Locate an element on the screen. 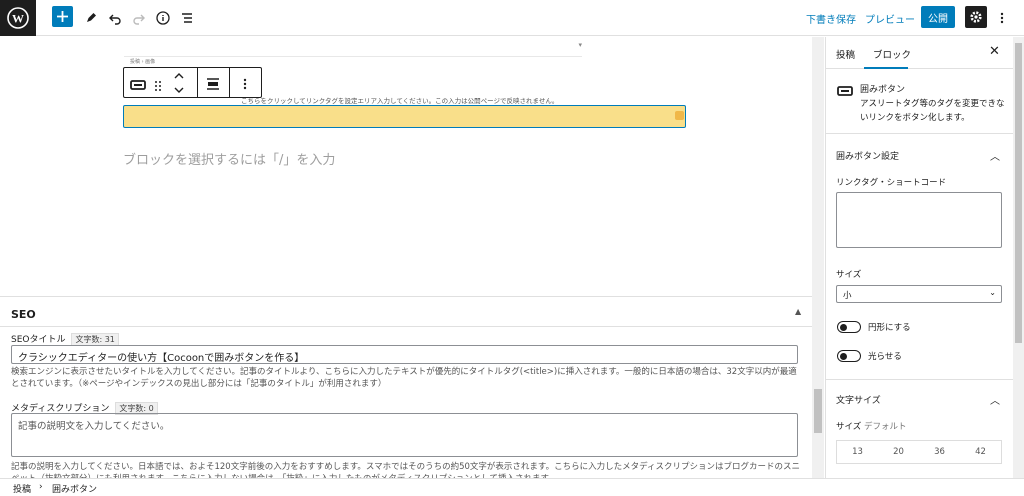 The height and width of the screenshot is (496, 1024). font-preset: 13 is located at coordinates (857, 452).